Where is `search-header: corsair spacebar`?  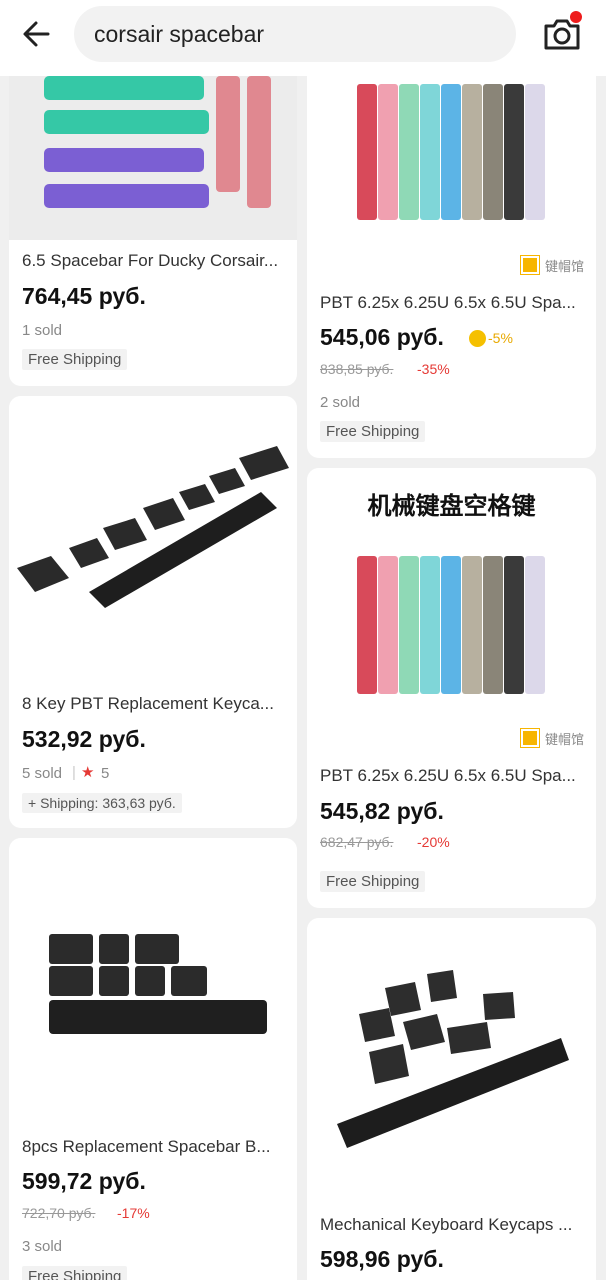 search-header: corsair spacebar is located at coordinates (303, 38).